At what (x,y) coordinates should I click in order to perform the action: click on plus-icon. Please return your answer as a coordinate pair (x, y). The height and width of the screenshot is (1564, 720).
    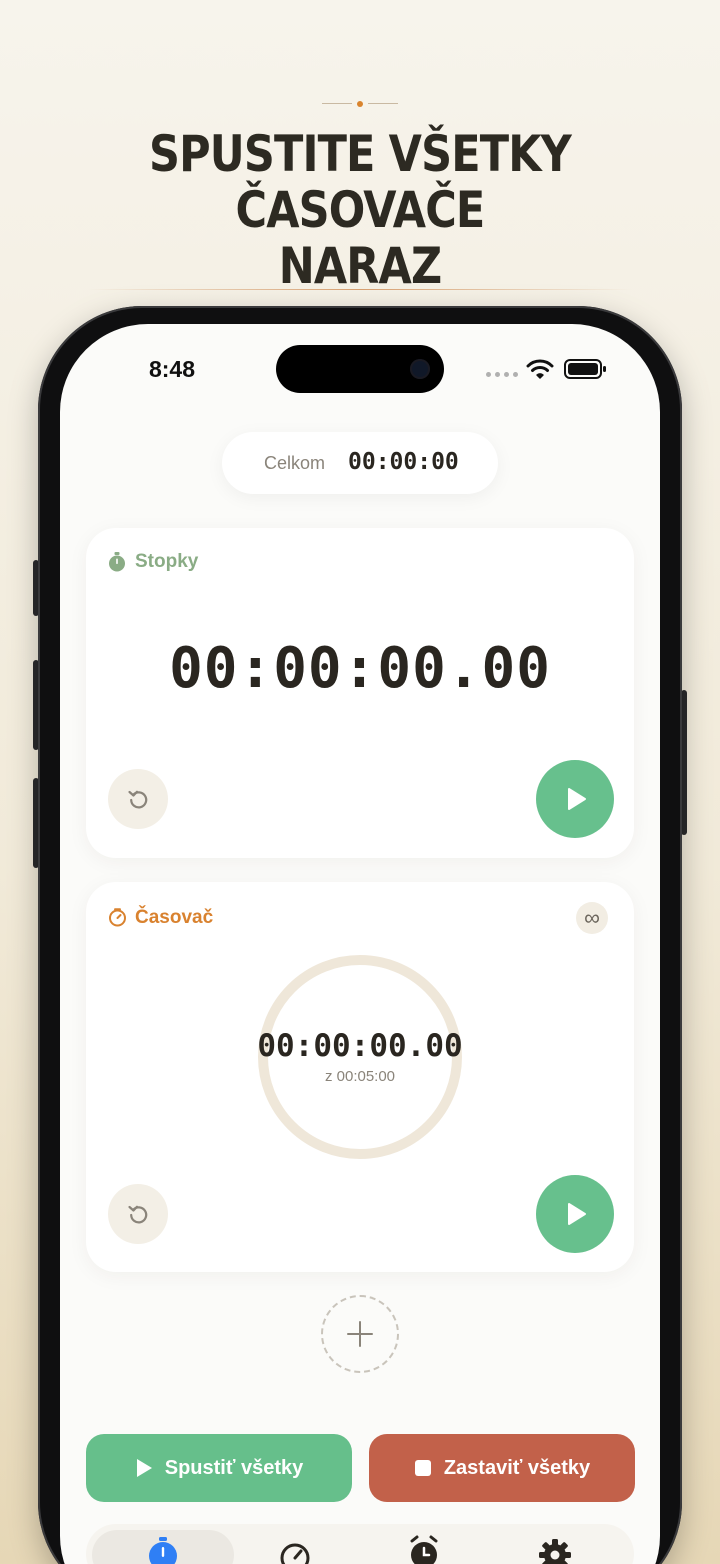
    Looking at the image, I should click on (360, 1334).